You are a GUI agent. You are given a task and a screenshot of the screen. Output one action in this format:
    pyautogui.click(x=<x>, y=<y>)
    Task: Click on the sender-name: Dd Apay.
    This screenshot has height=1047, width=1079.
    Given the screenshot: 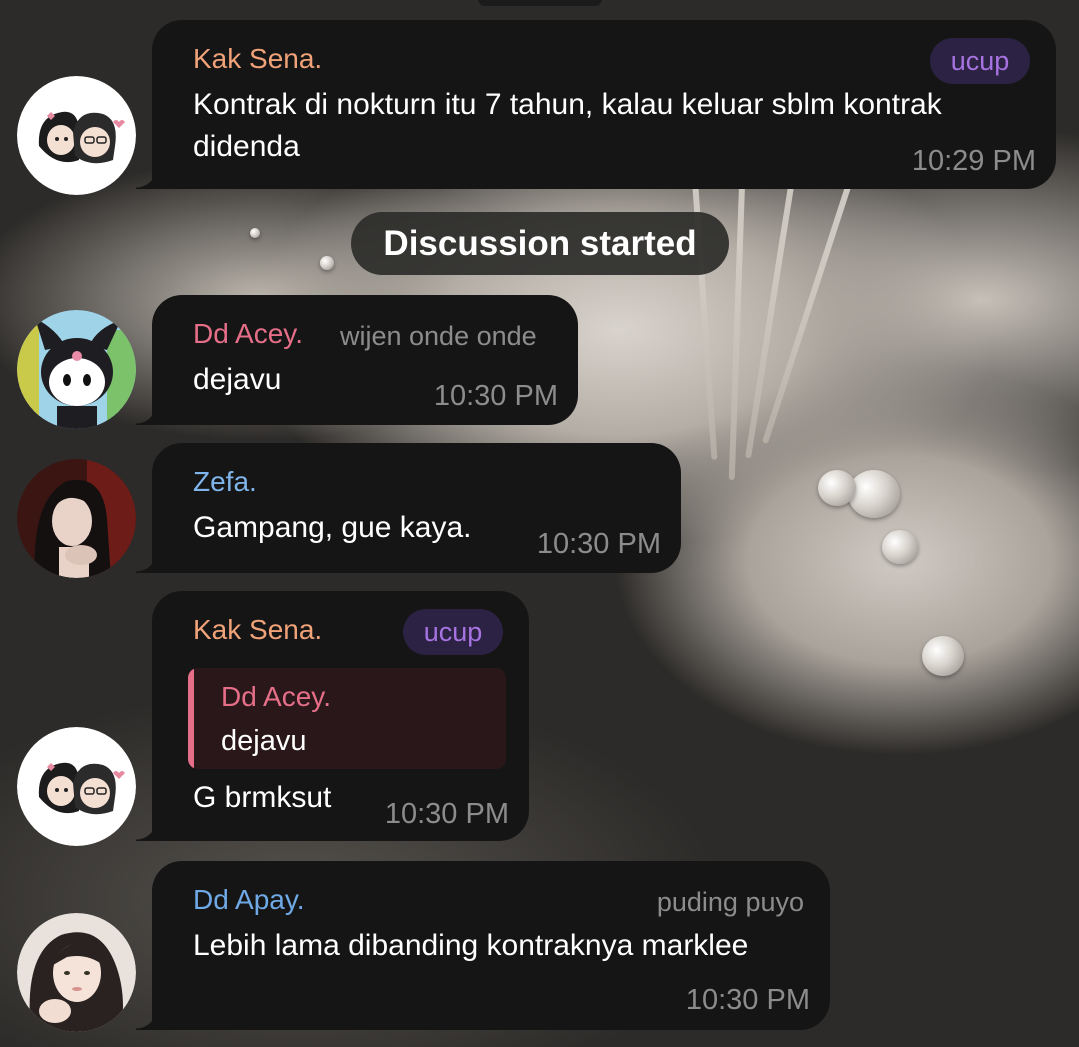 What is the action you would take?
    pyautogui.click(x=249, y=900)
    